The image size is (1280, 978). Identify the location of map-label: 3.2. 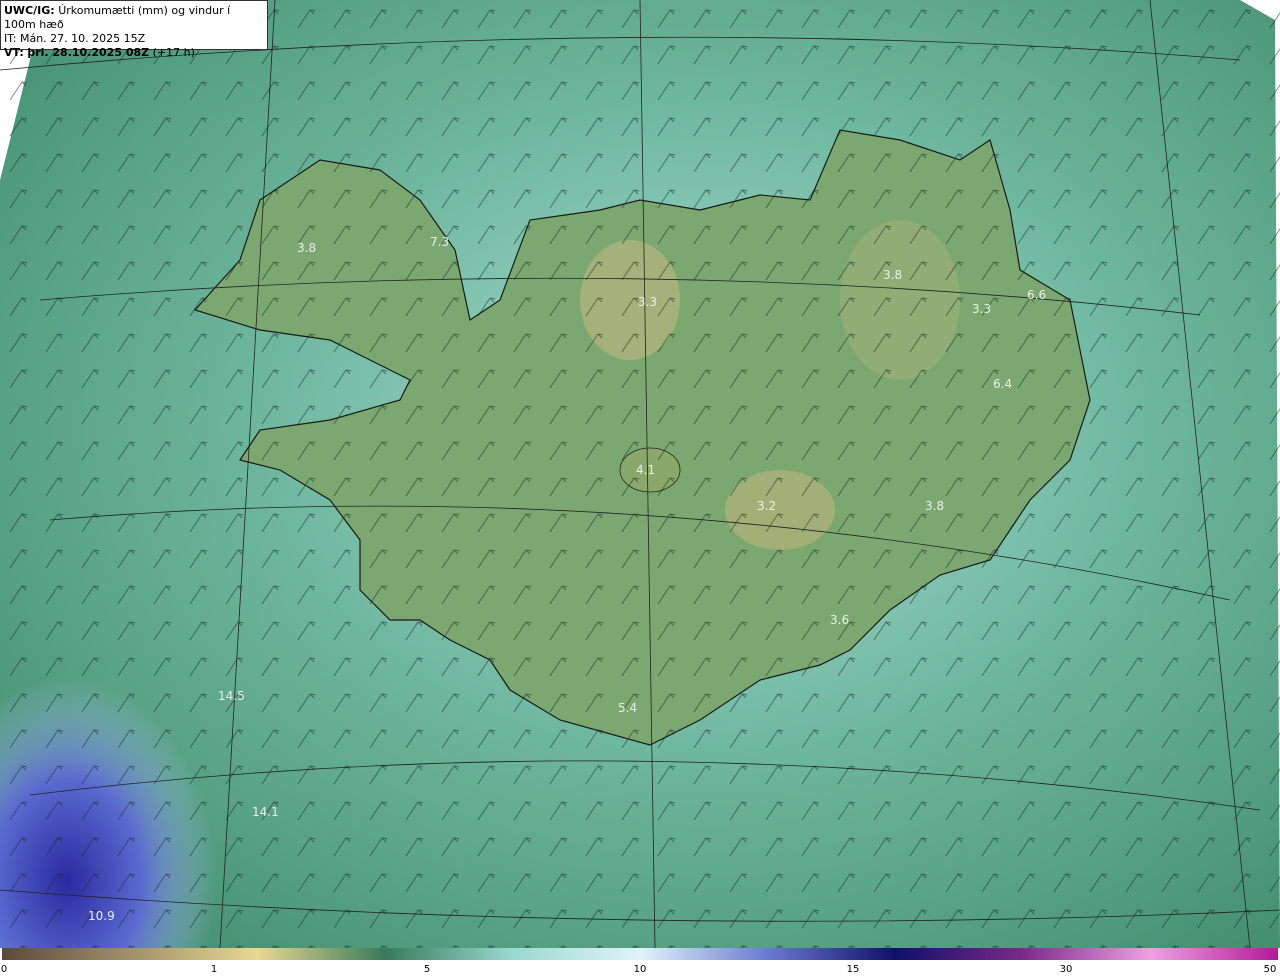
(766, 506).